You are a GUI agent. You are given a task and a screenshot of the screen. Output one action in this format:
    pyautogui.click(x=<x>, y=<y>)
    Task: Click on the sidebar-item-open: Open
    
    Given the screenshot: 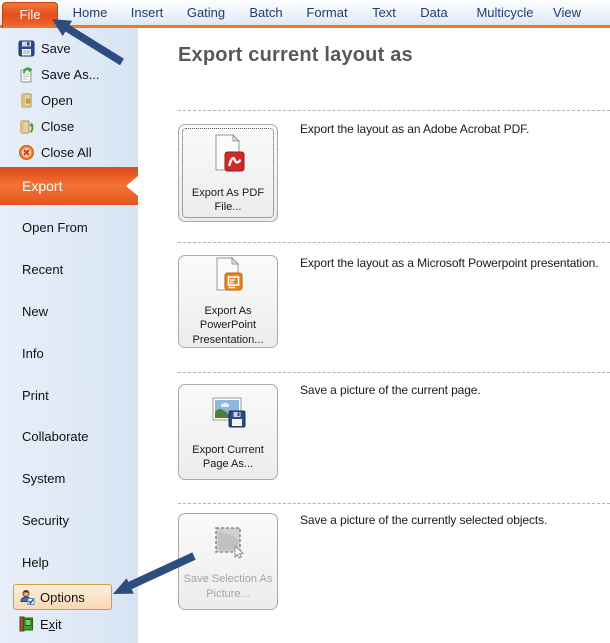 What is the action you would take?
    pyautogui.click(x=45, y=100)
    